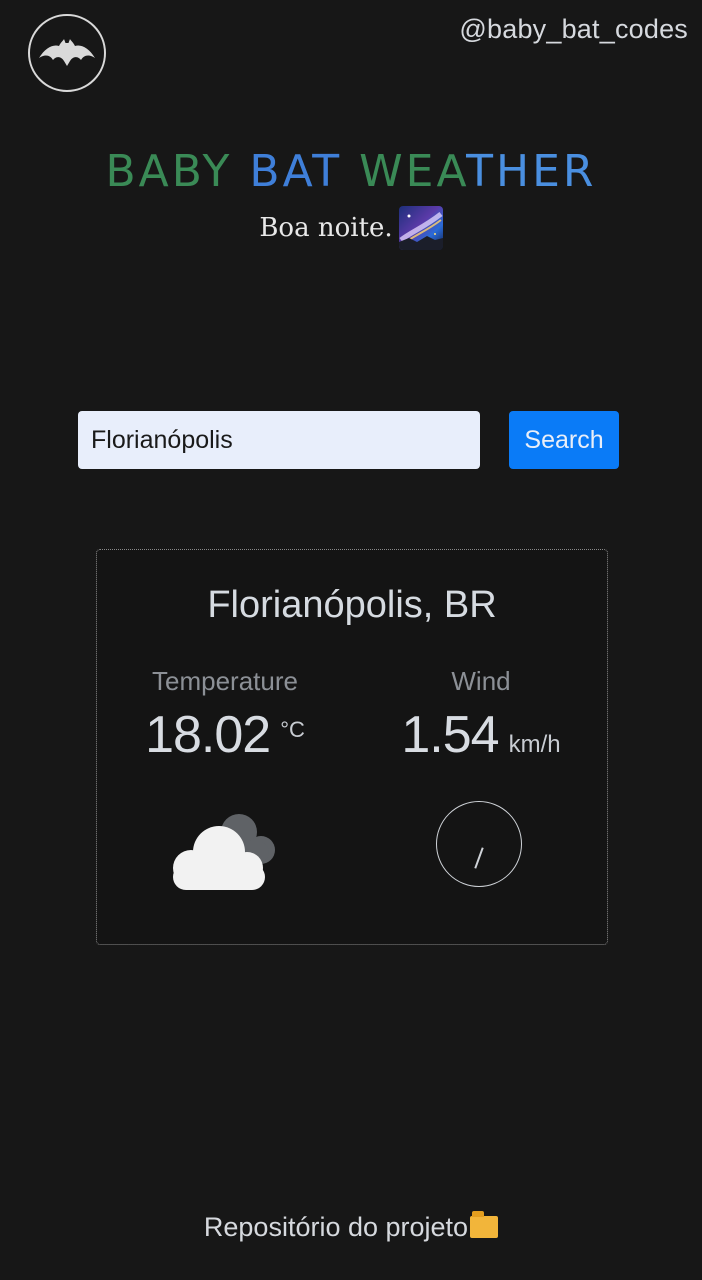 This screenshot has height=1280, width=702. I want to click on wind-section: Wind 1.54 km/h, so click(481, 715).